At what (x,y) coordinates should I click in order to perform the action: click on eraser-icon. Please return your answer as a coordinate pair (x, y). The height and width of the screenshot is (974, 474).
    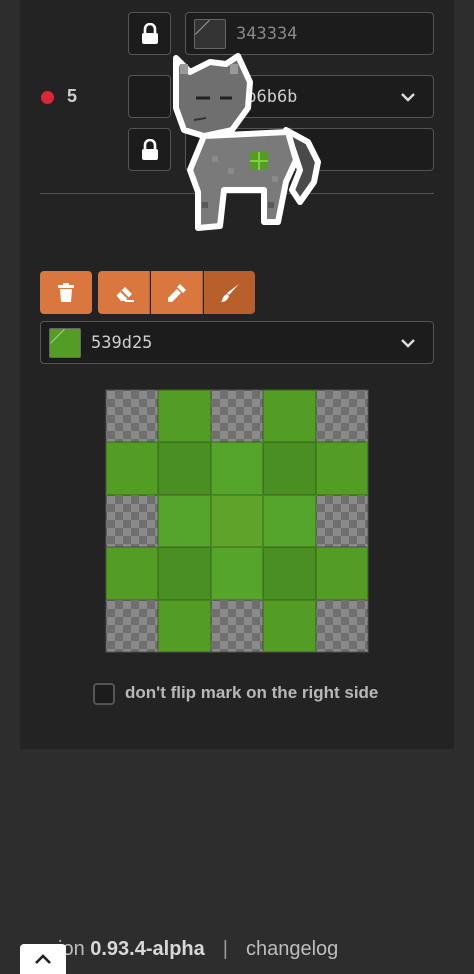
    Looking at the image, I should click on (124, 294).